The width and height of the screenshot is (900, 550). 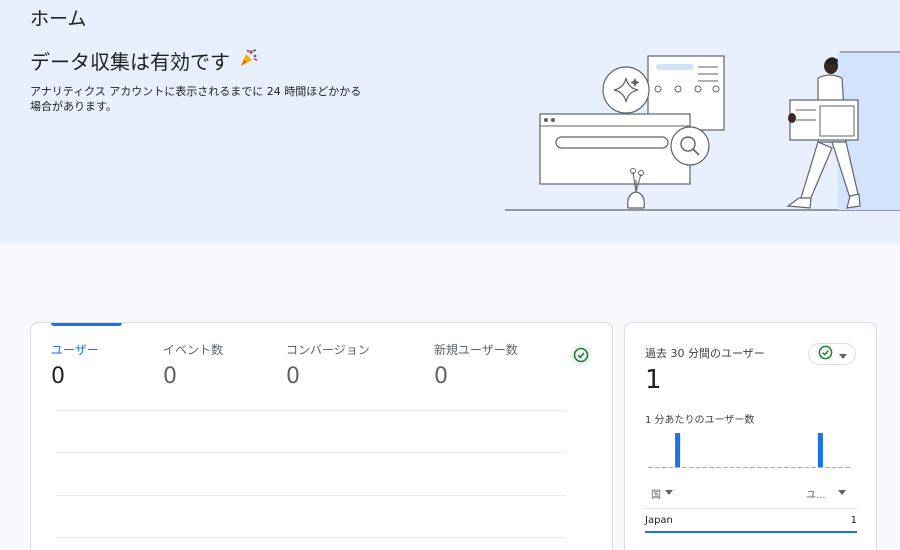 I want to click on country-user-count: 1, so click(x=853, y=520).